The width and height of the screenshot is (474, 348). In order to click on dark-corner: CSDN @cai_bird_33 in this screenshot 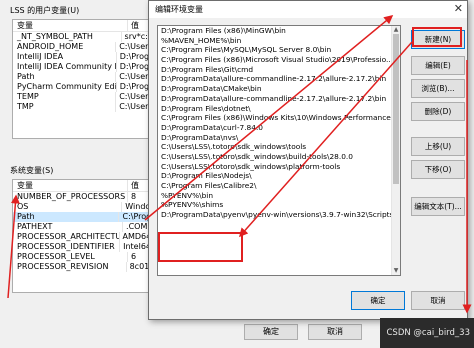, I will do `click(427, 333)`.